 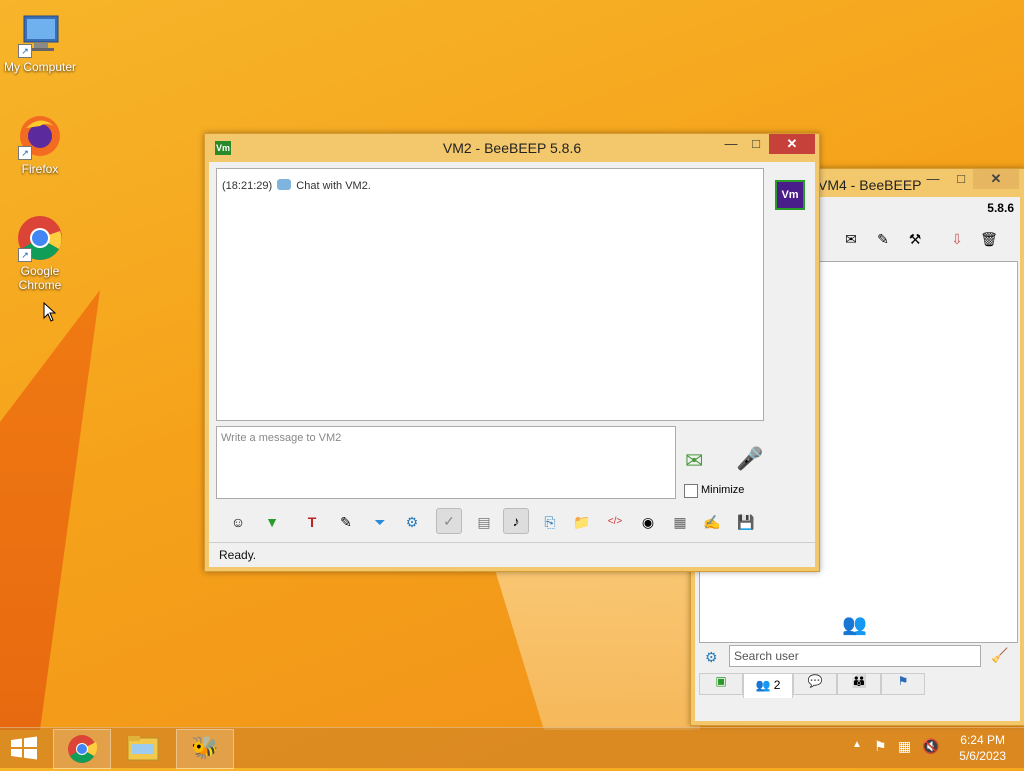 I want to click on divider, so click(x=512, y=542).